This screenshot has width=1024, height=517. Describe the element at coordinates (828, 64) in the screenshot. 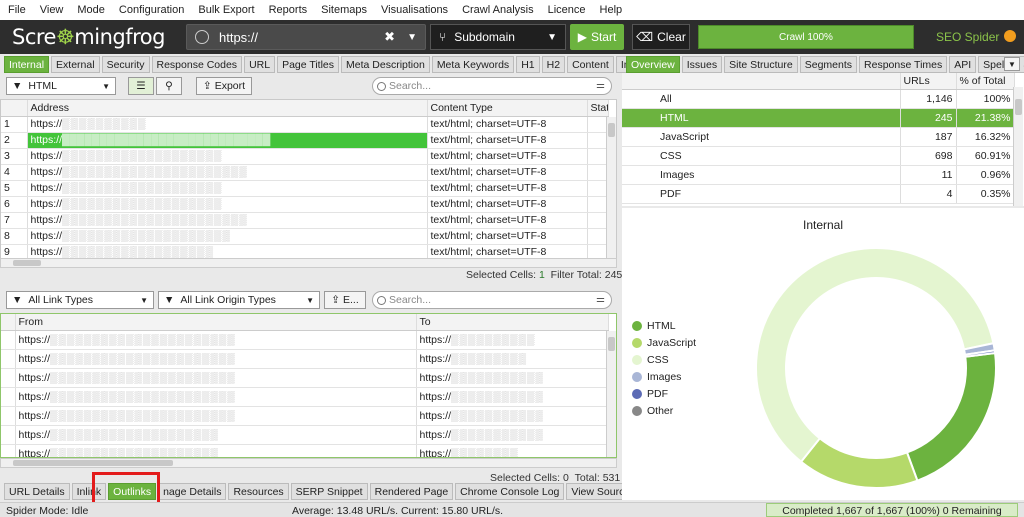

I see `tab-segments: Segments` at that location.